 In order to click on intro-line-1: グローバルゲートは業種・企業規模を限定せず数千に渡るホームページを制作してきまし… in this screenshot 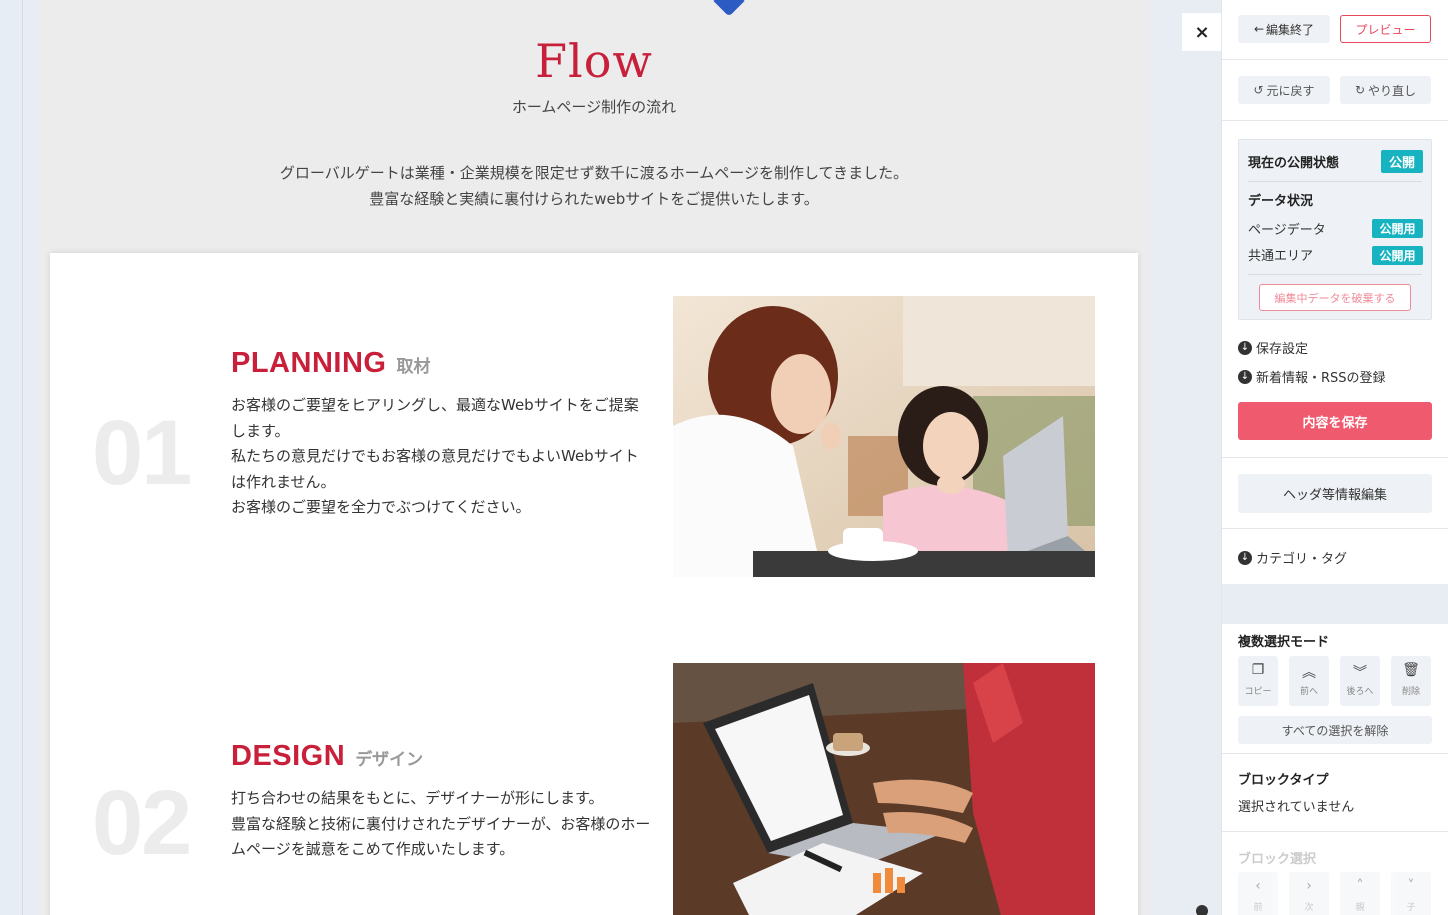, I will do `click(594, 173)`.